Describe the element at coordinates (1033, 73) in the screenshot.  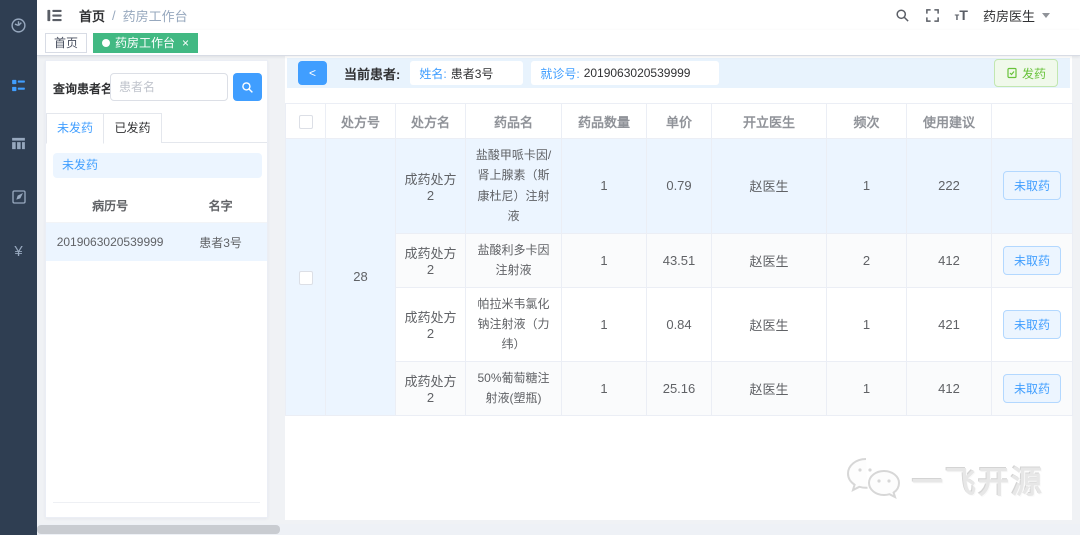
I see `dispense-label: 发药` at that location.